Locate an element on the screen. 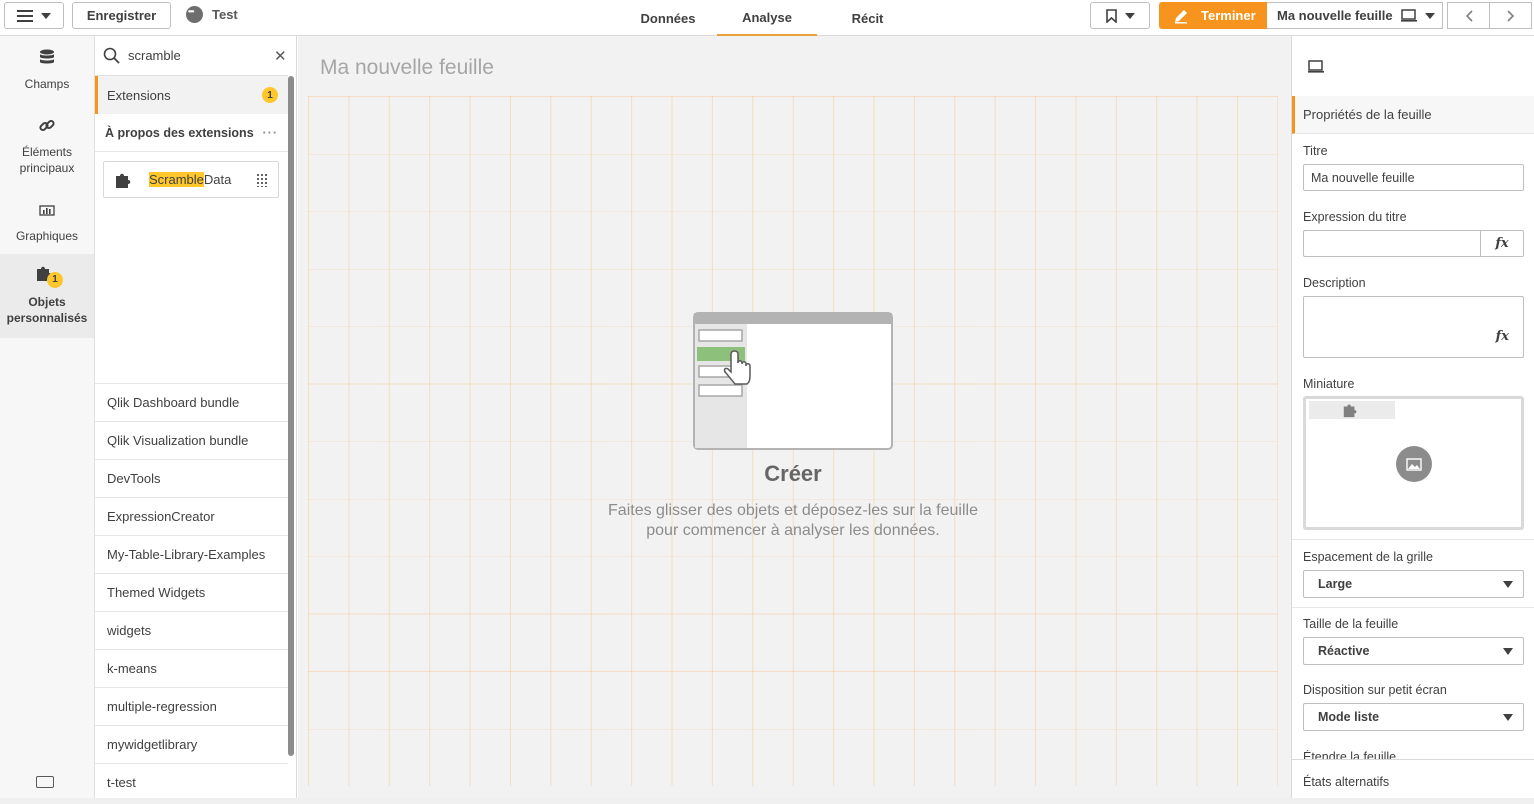  extensions-count-badge: 1 is located at coordinates (270, 95).